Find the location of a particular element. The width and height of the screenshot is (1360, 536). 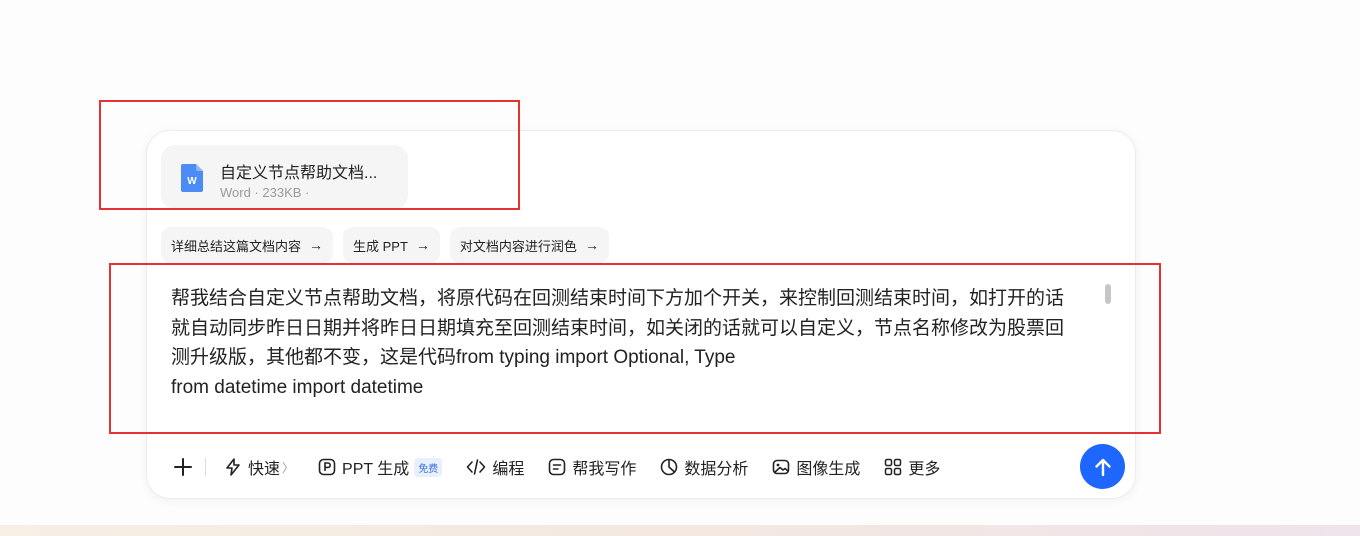

composer-toolbar: 快速 〉 PPT 生成 免费 编程 帮我写作 数据分析 图像生成 更多 is located at coordinates (567, 467).